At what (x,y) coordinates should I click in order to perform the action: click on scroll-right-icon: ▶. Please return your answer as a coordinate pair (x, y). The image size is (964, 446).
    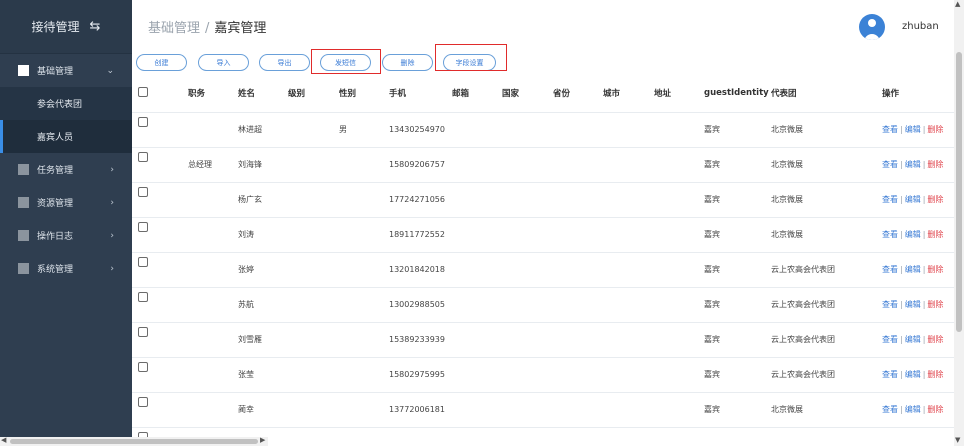
    Looking at the image, I should click on (262, 440).